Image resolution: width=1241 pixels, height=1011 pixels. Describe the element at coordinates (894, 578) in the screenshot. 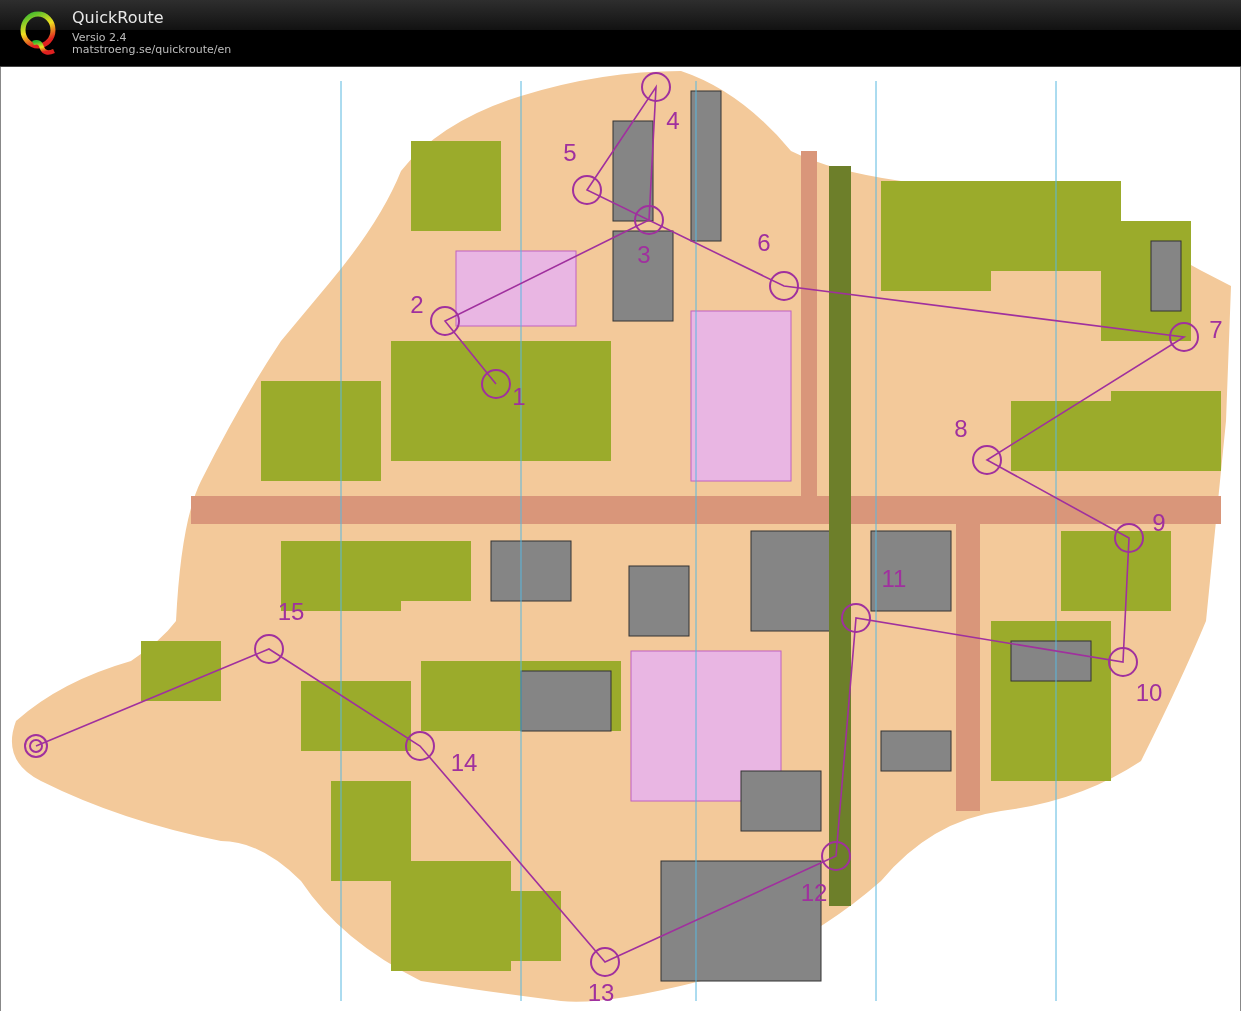

I see `control-number: 11` at that location.